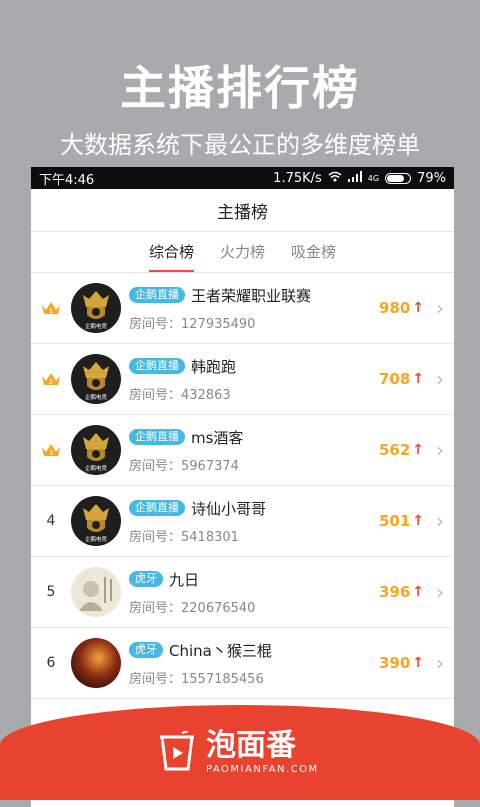  I want to click on room-number: 1557185456, so click(222, 679).